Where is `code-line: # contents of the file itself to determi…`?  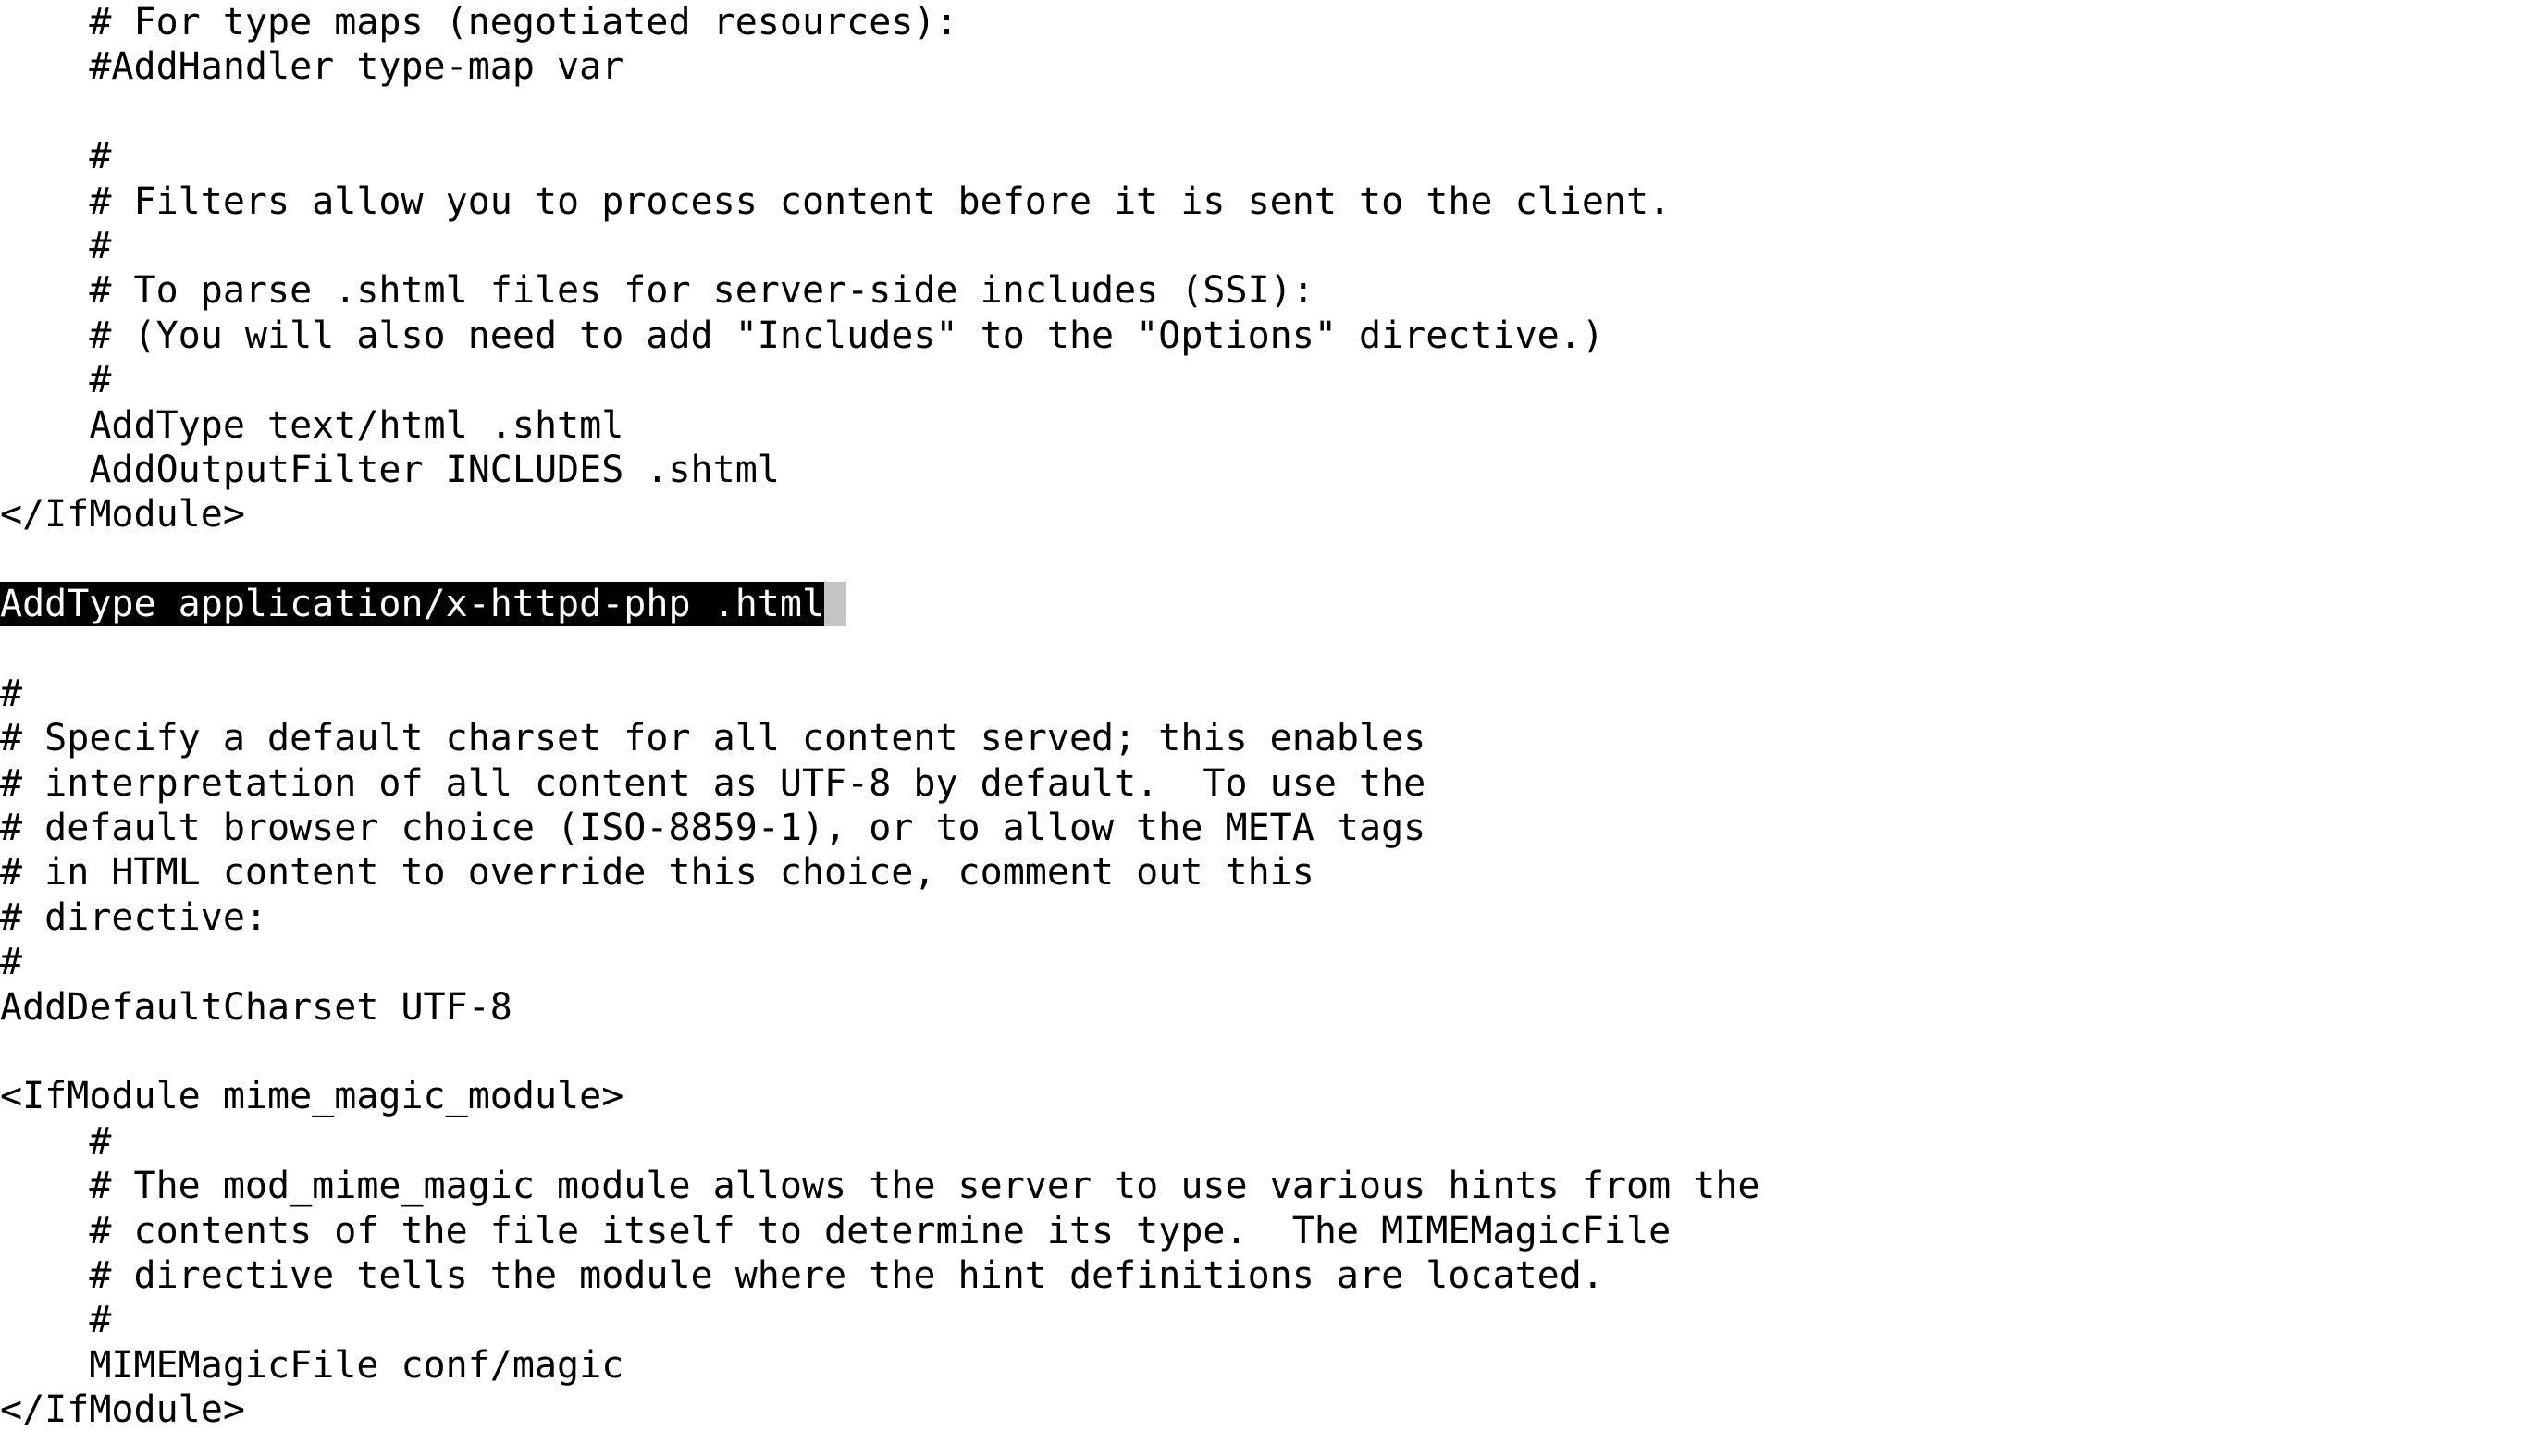
code-line: # contents of the file itself to determi… is located at coordinates (1271, 1231).